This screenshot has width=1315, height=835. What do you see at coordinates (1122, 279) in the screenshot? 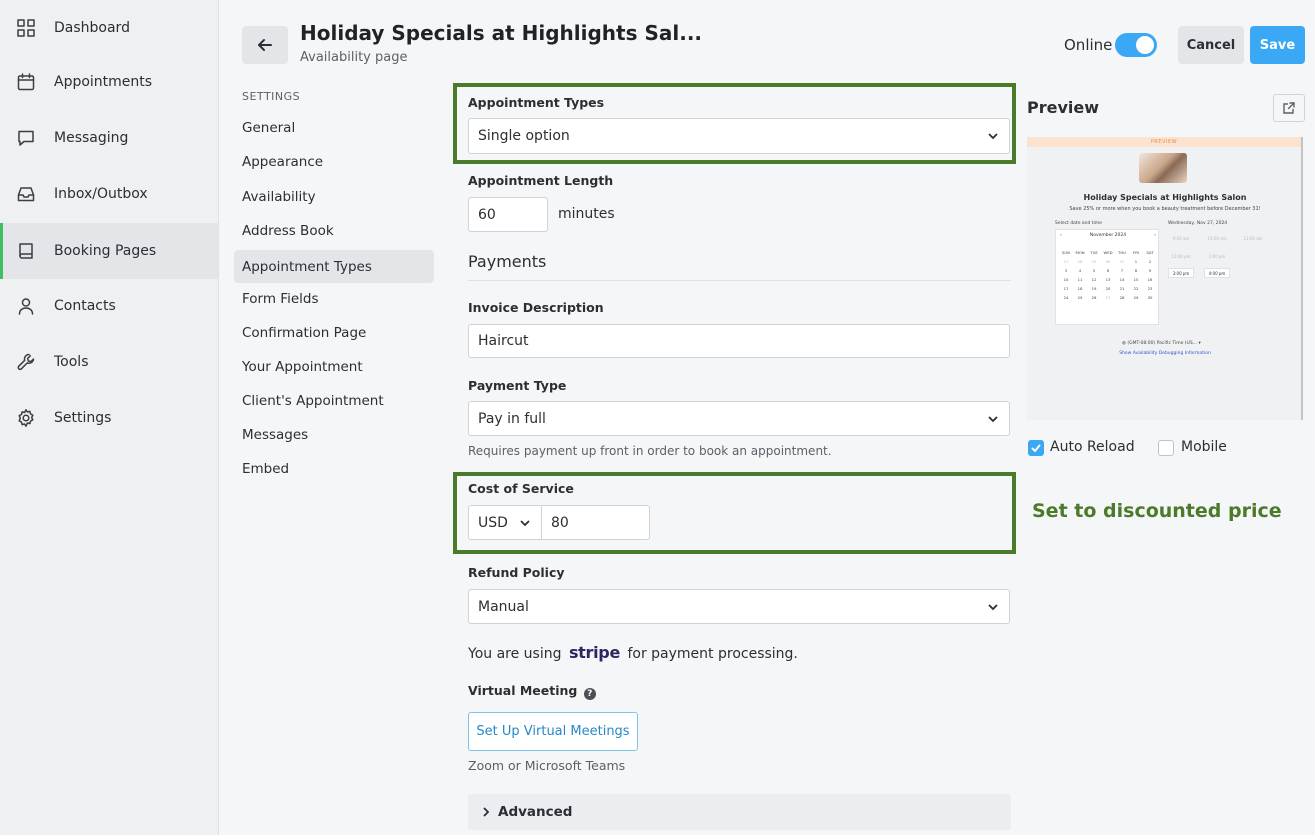
I see `preview-day: 14` at bounding box center [1122, 279].